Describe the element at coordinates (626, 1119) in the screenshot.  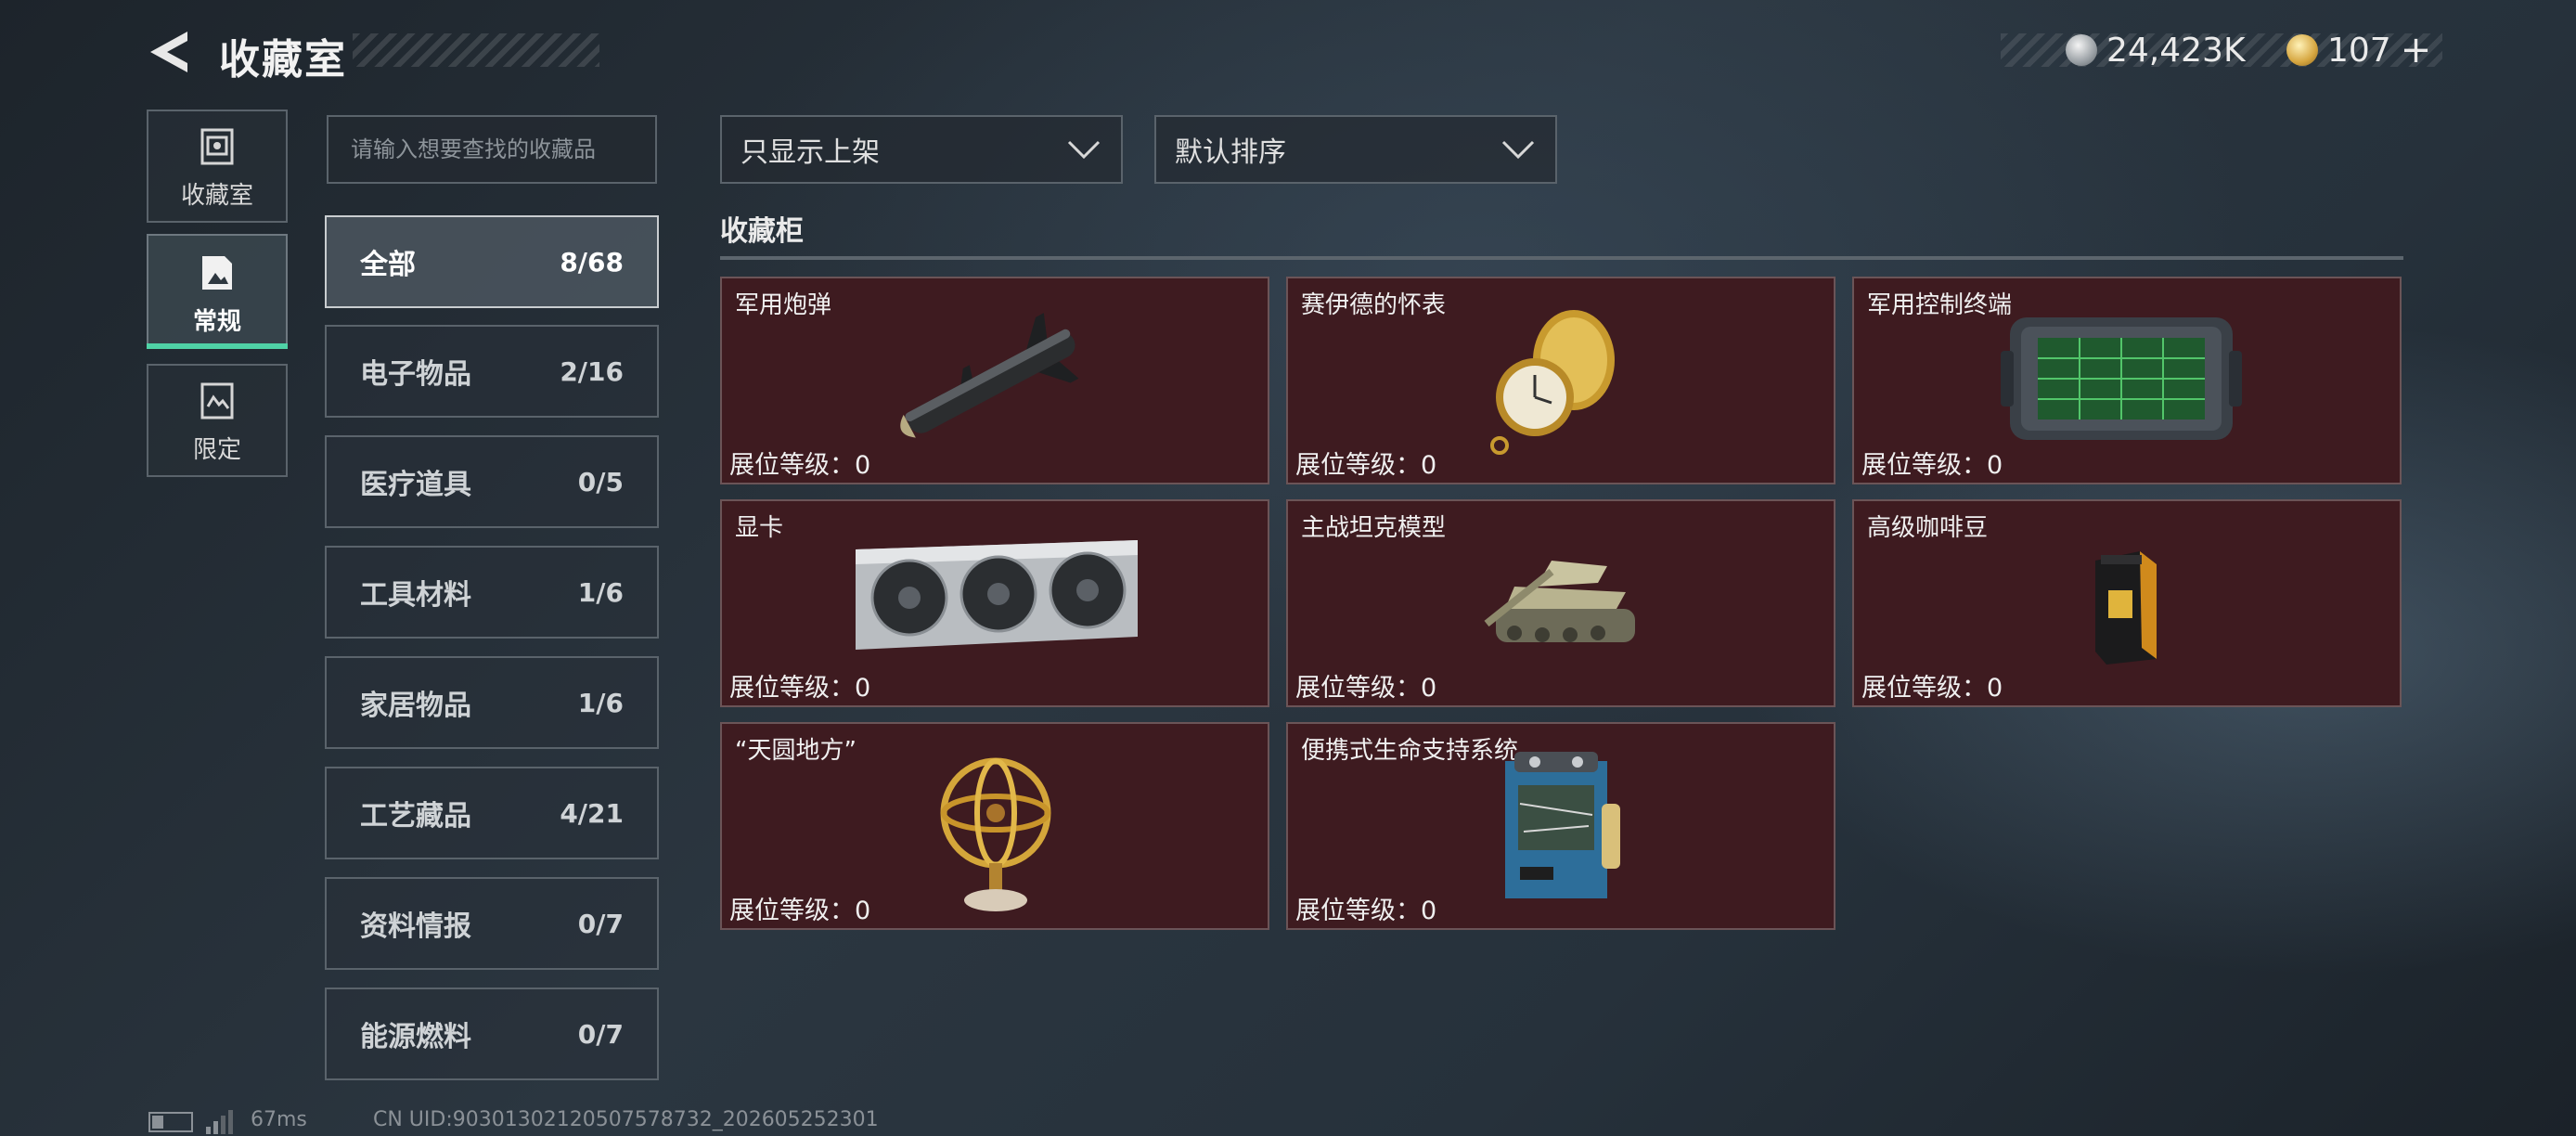
I see `uid-text: CN UID:90301302120507578732_202605252301` at that location.